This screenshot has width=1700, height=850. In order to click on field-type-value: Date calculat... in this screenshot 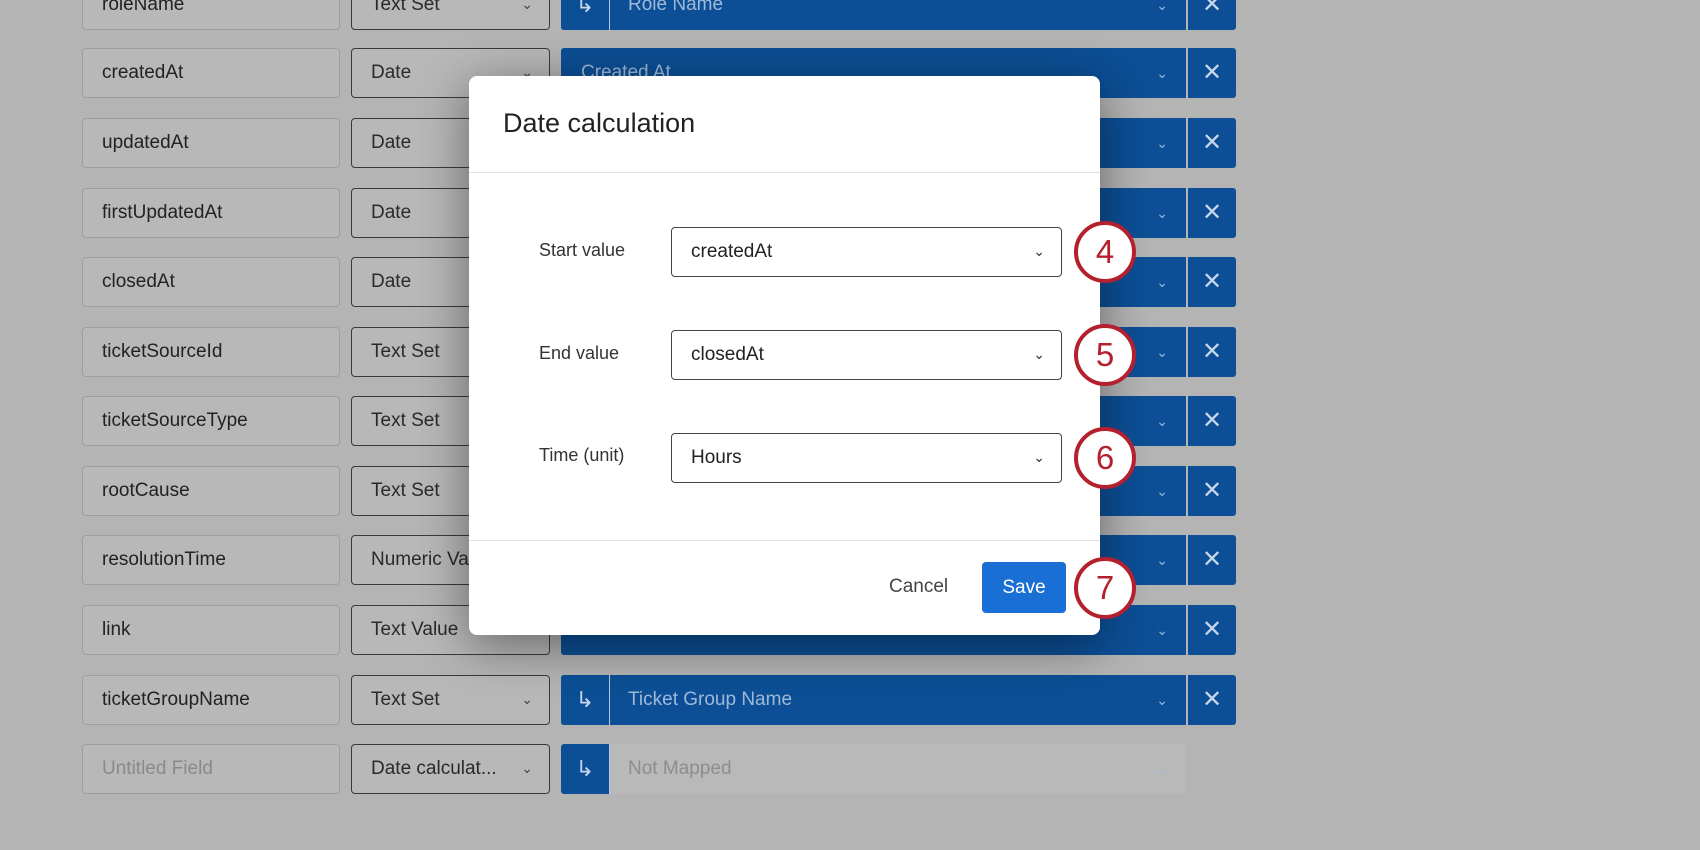, I will do `click(434, 768)`.